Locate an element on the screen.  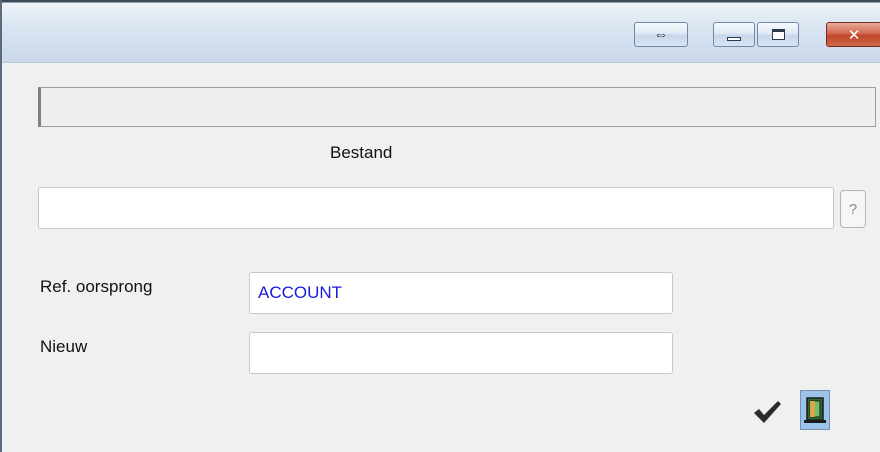
new-input is located at coordinates (461, 353).